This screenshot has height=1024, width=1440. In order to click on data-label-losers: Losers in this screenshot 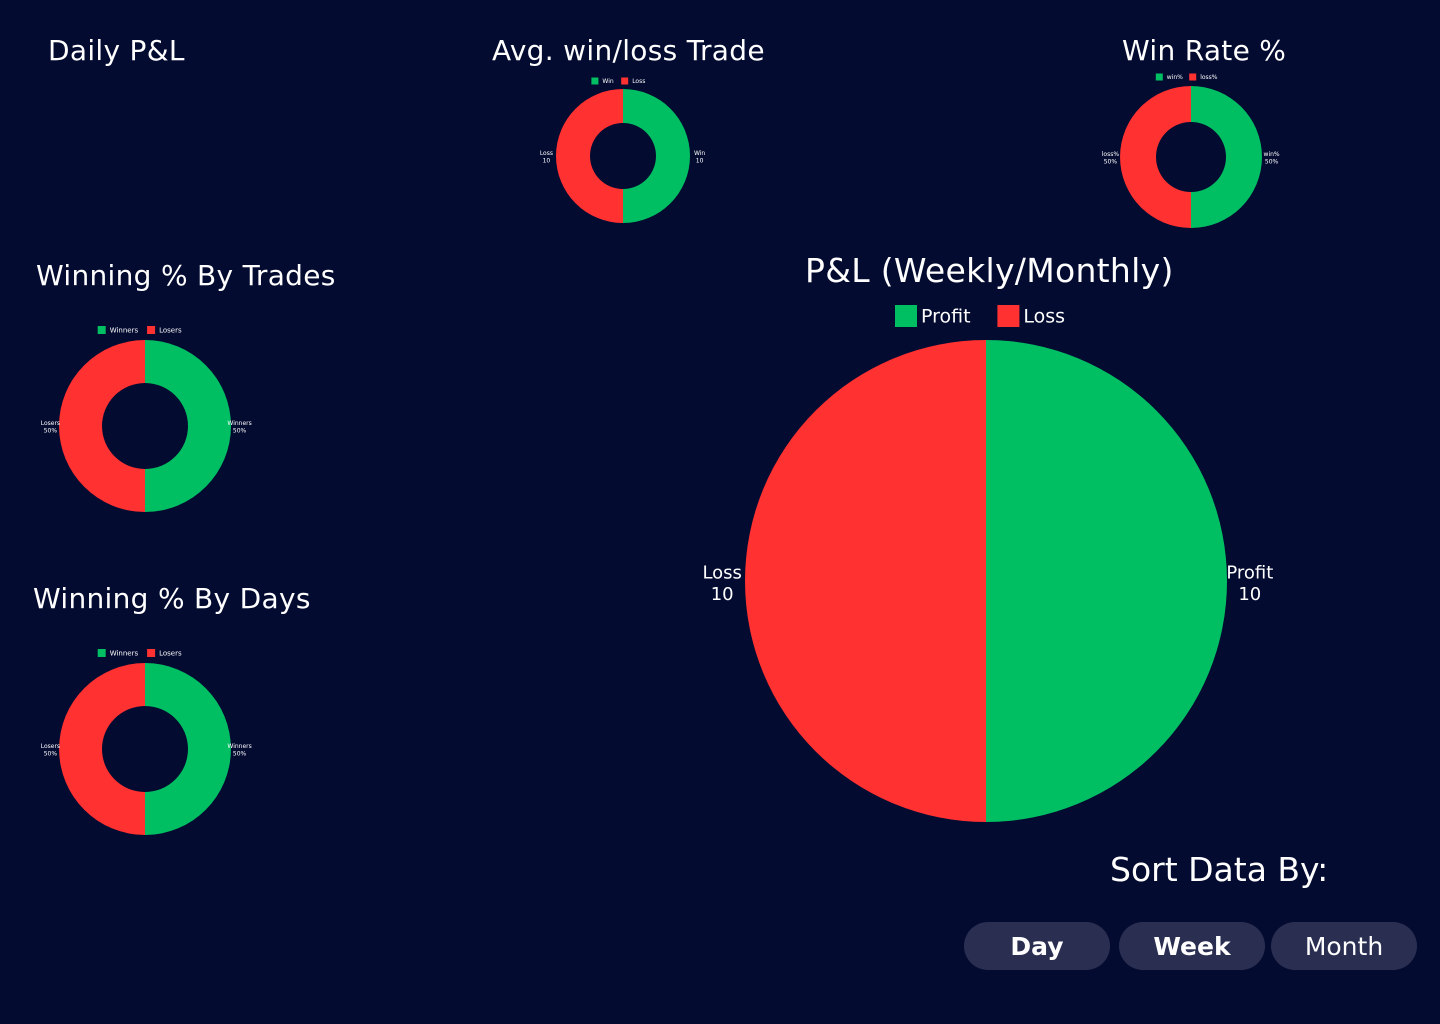, I will do `click(50, 746)`.